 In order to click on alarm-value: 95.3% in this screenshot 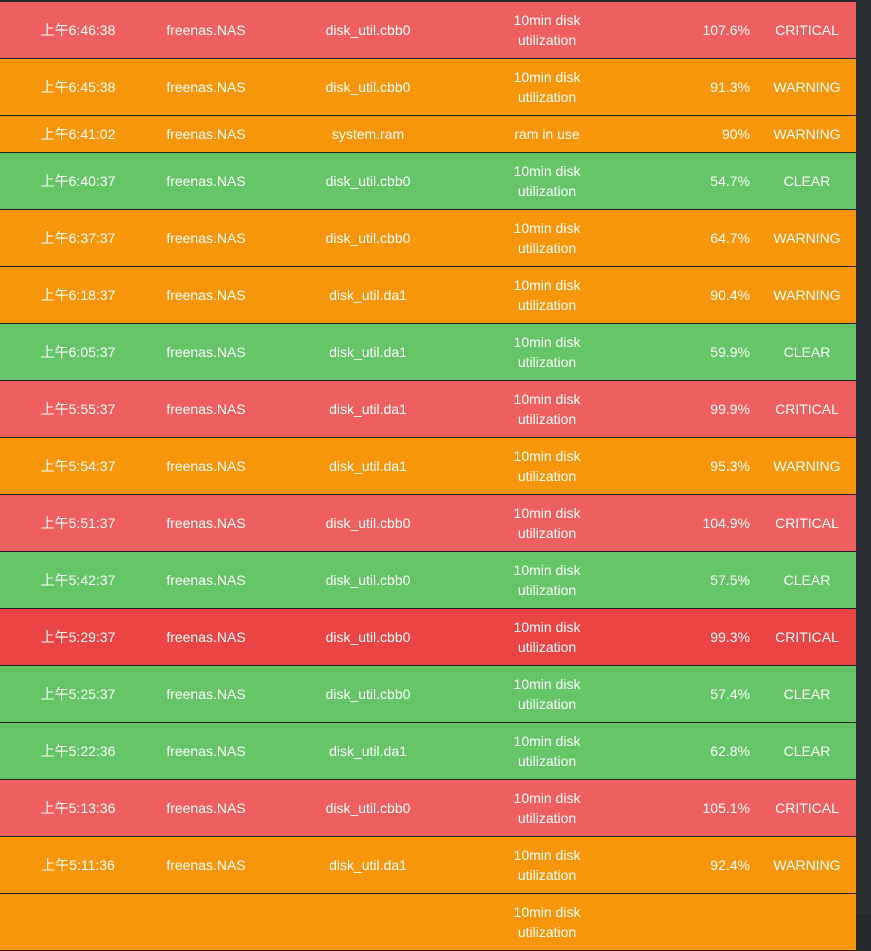, I will do `click(730, 466)`.